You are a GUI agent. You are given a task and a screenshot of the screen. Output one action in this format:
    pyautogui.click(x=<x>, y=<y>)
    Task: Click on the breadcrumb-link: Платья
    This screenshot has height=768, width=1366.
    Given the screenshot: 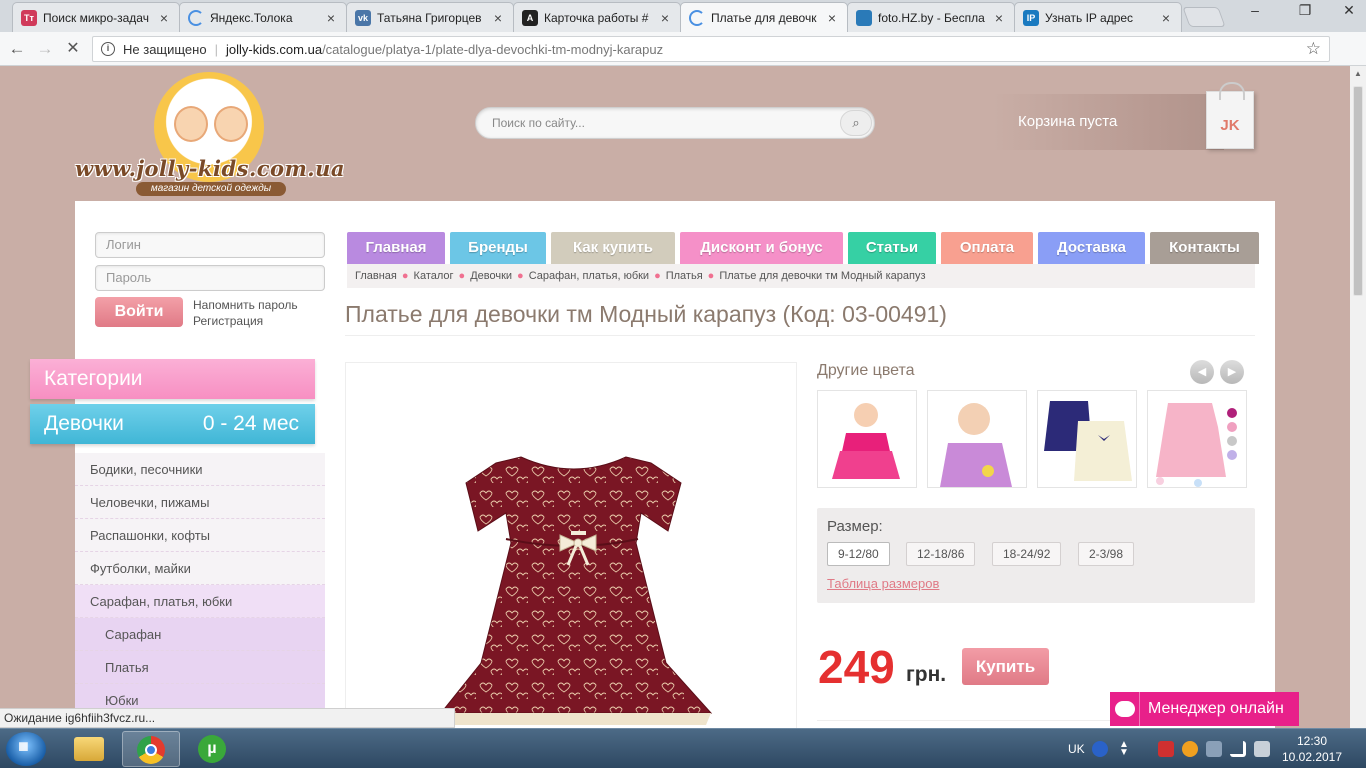 What is the action you would take?
    pyautogui.click(x=684, y=276)
    